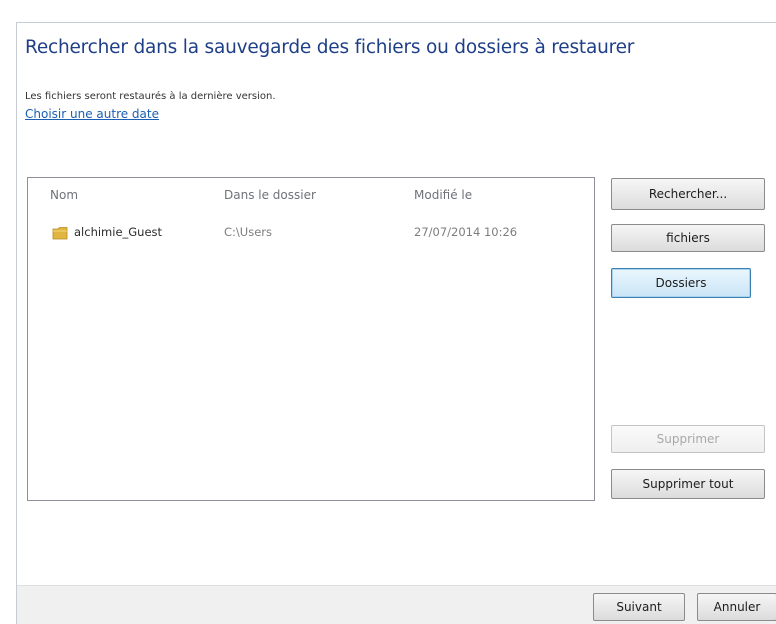 The image size is (776, 624). What do you see at coordinates (60, 233) in the screenshot?
I see `folder-icon` at bounding box center [60, 233].